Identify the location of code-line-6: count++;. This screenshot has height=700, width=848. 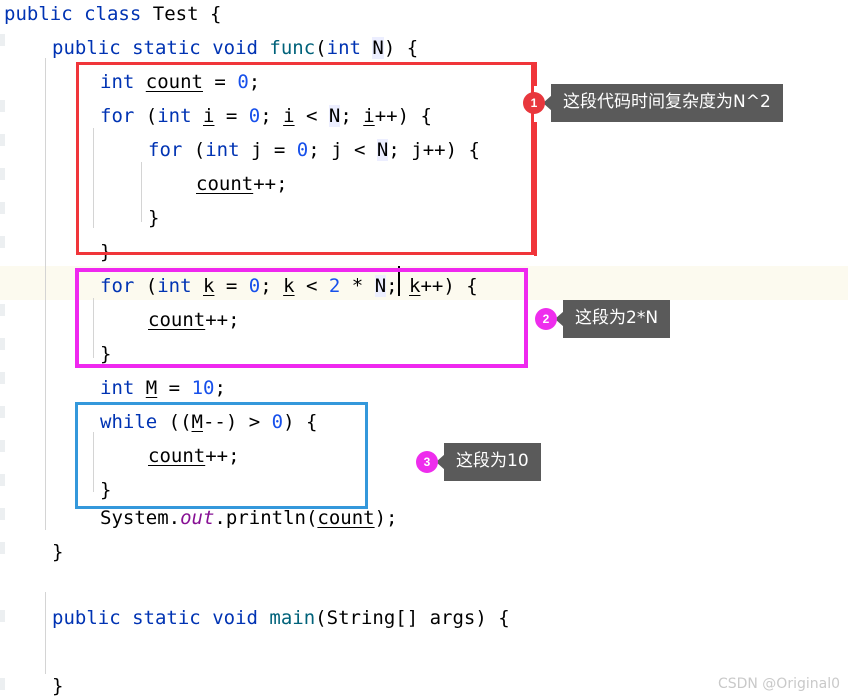
(242, 184).